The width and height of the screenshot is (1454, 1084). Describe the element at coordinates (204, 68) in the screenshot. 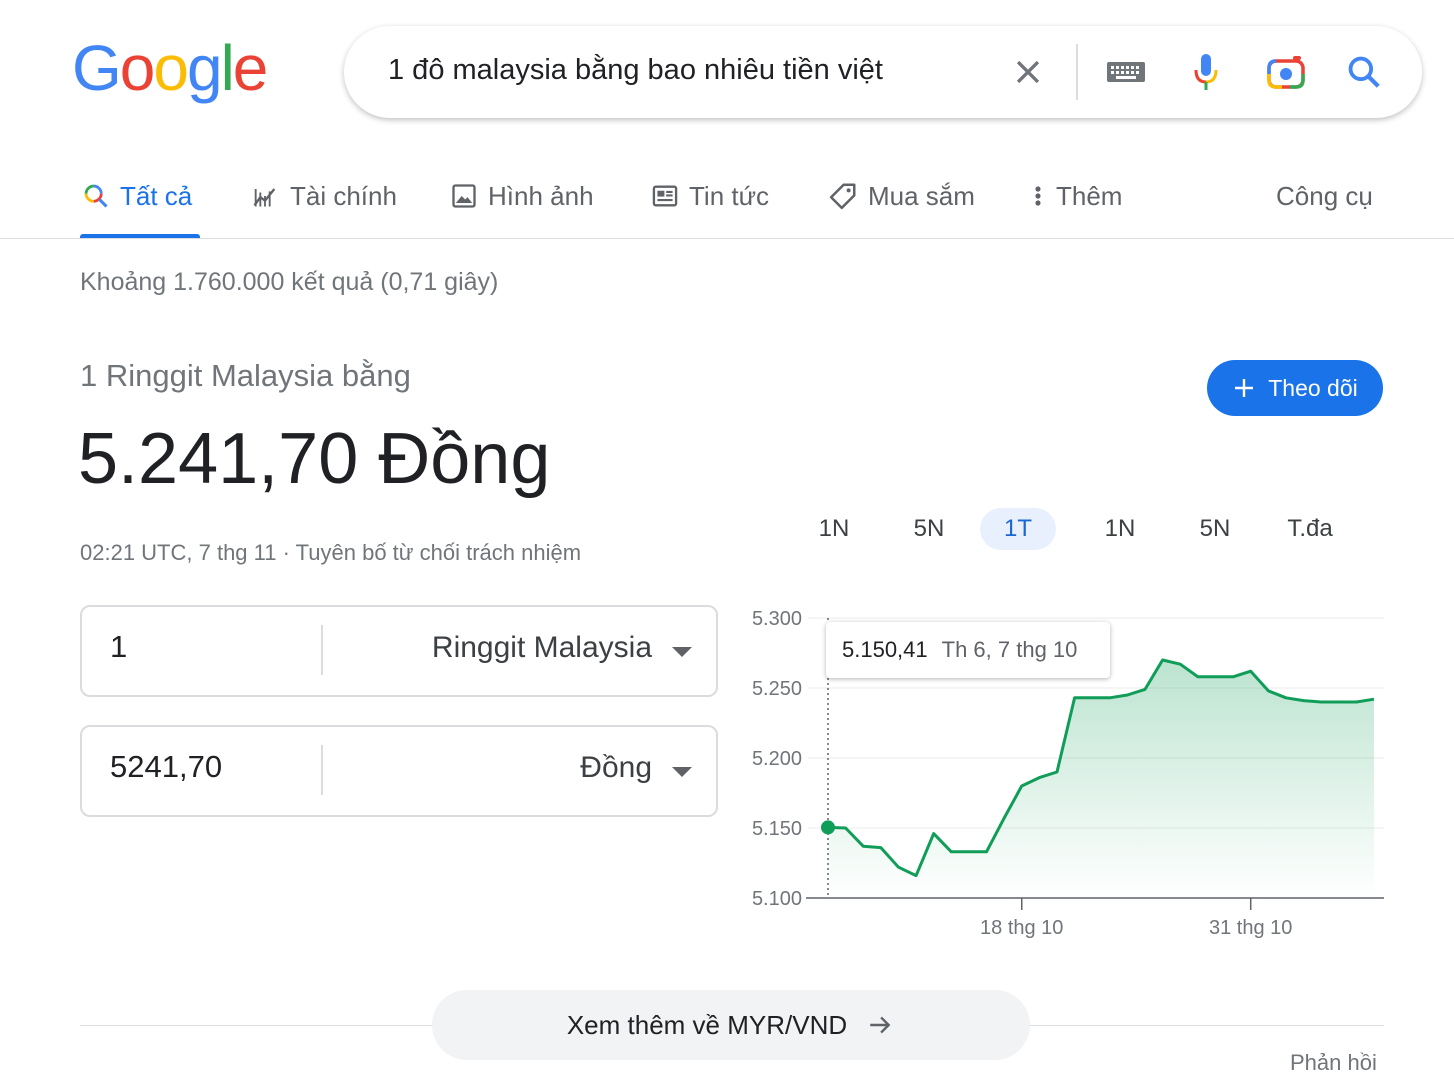

I see `logo-letter: g` at that location.